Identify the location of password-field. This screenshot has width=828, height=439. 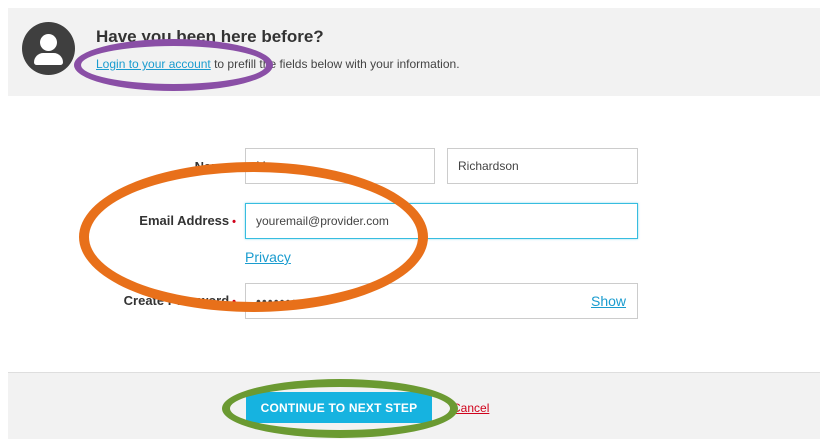
(441, 301).